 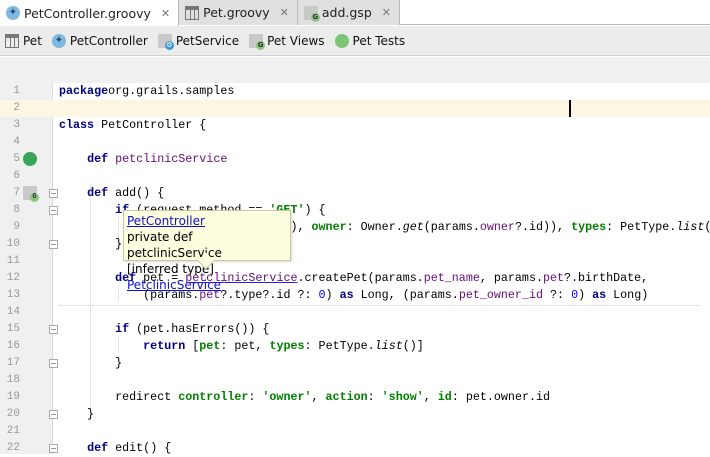 I want to click on token: ()], so click(x=707, y=227).